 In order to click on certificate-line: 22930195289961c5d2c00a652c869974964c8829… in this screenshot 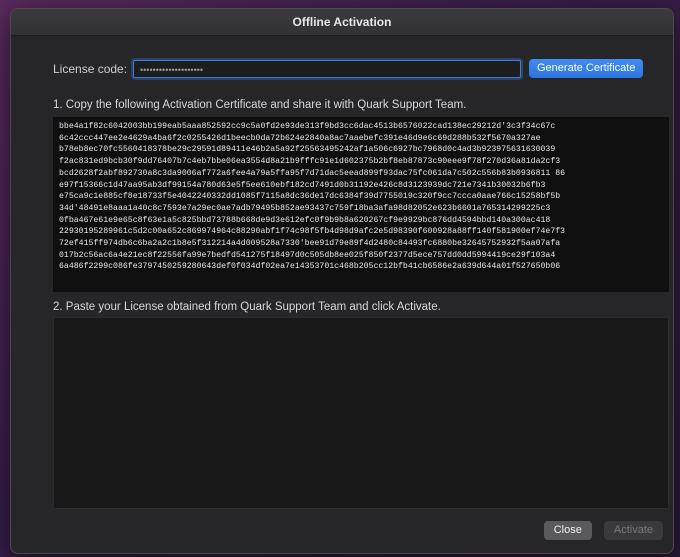, I will do `click(312, 232)`.